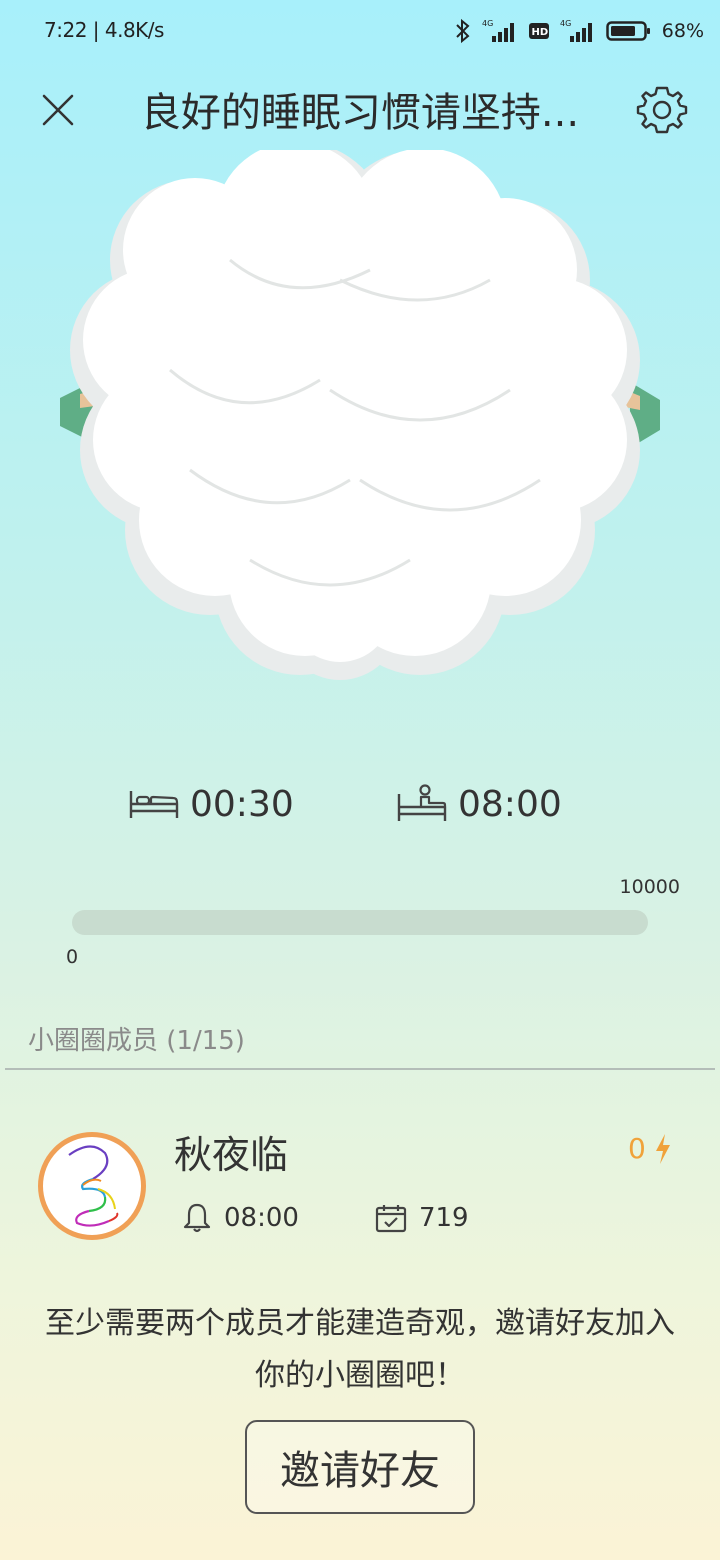 The width and height of the screenshot is (720, 1560). What do you see at coordinates (197, 1218) in the screenshot?
I see `bell-icon` at bounding box center [197, 1218].